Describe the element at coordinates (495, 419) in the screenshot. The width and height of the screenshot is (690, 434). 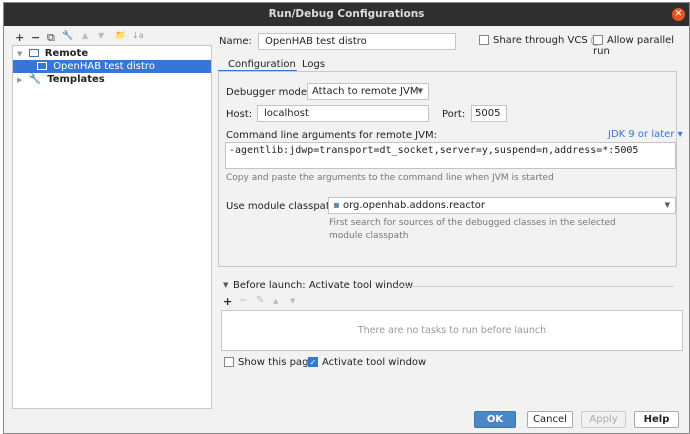
I see `ok-button: OK` at that location.